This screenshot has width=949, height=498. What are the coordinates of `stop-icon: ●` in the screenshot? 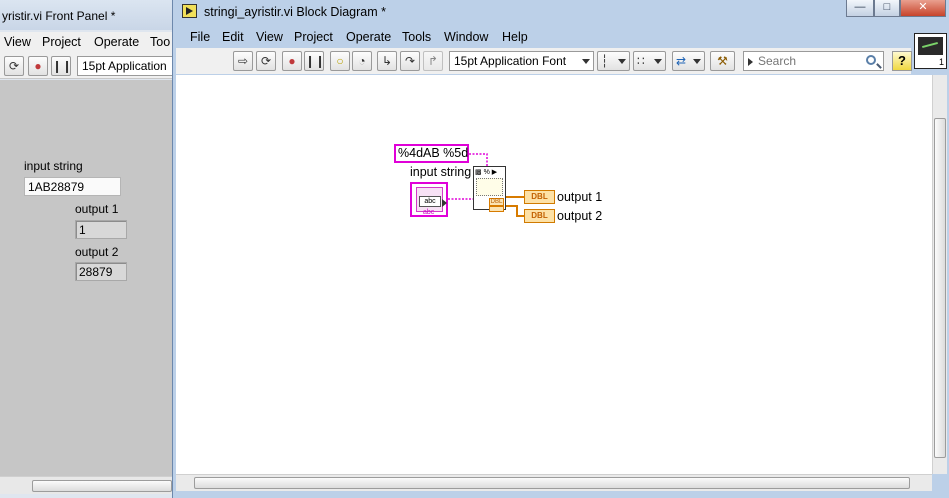 It's located at (38, 66).